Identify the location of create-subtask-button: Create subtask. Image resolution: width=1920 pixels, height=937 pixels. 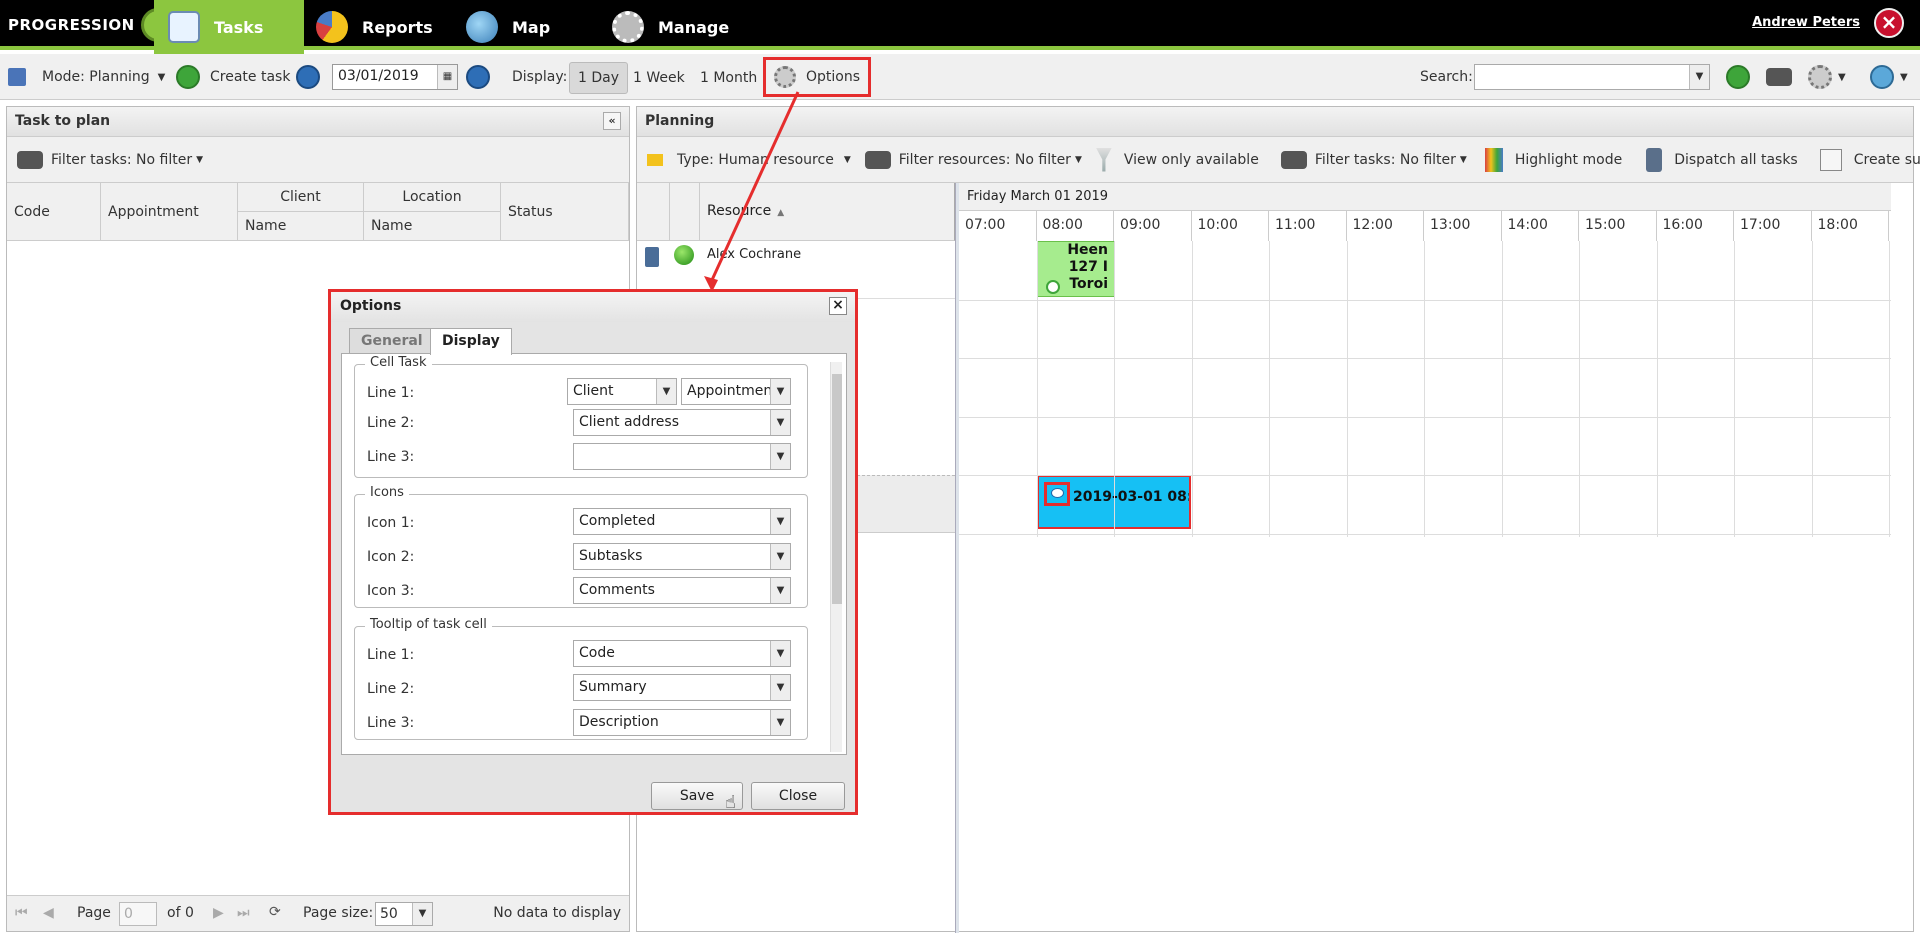
(1869, 159).